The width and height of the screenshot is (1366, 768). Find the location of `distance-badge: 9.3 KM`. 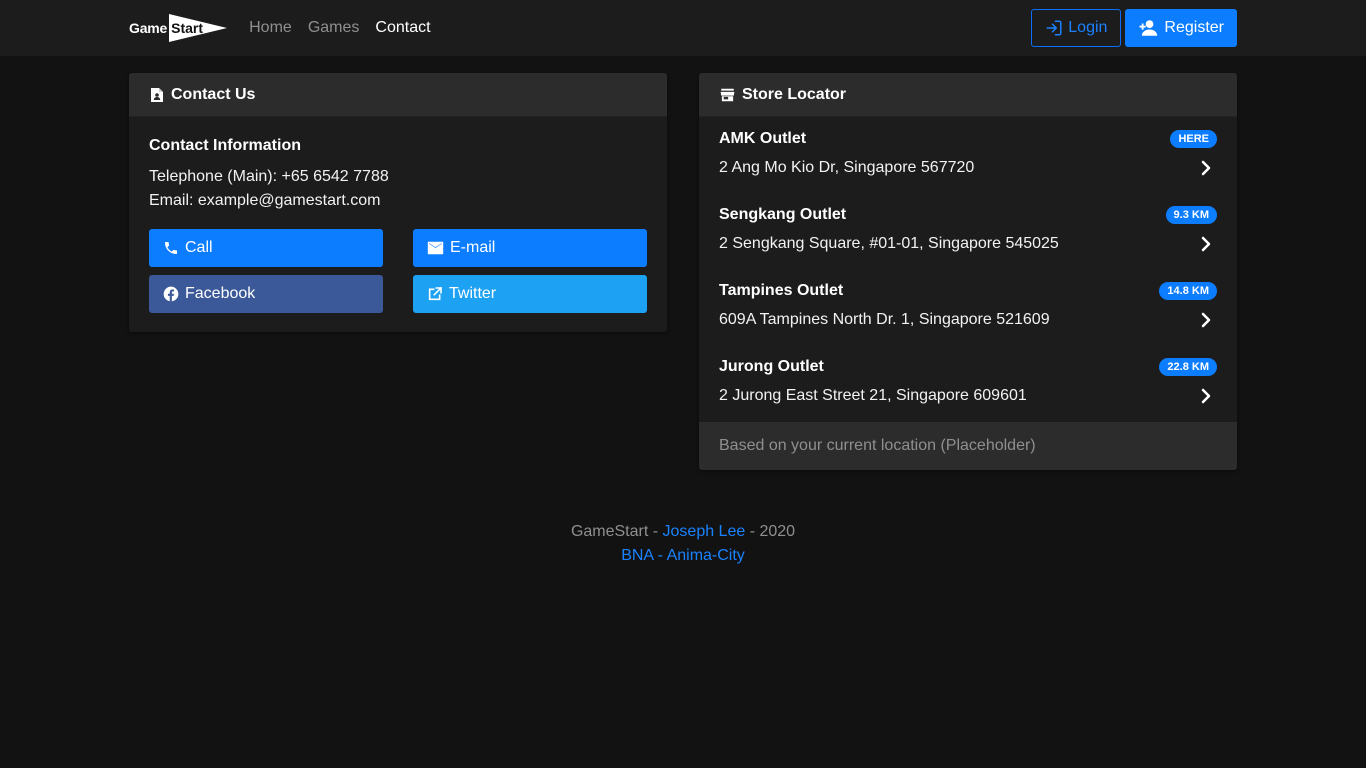

distance-badge: 9.3 KM is located at coordinates (1191, 215).